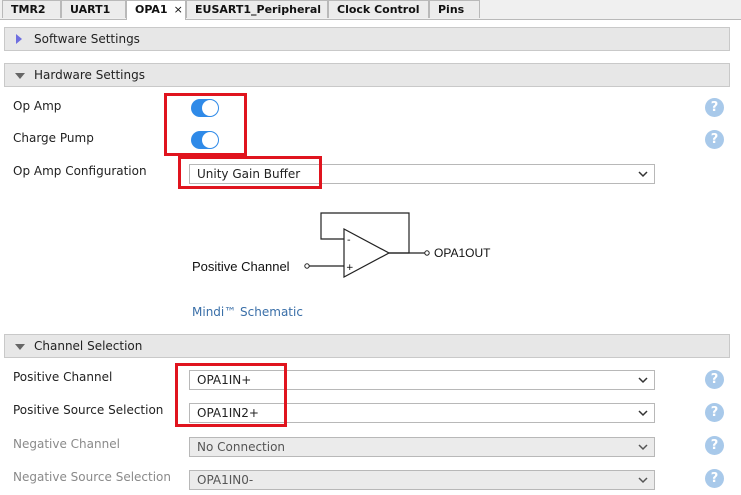  Describe the element at coordinates (88, 410) in the screenshot. I see `positive-source-selection-label: Positive Source Selection` at that location.